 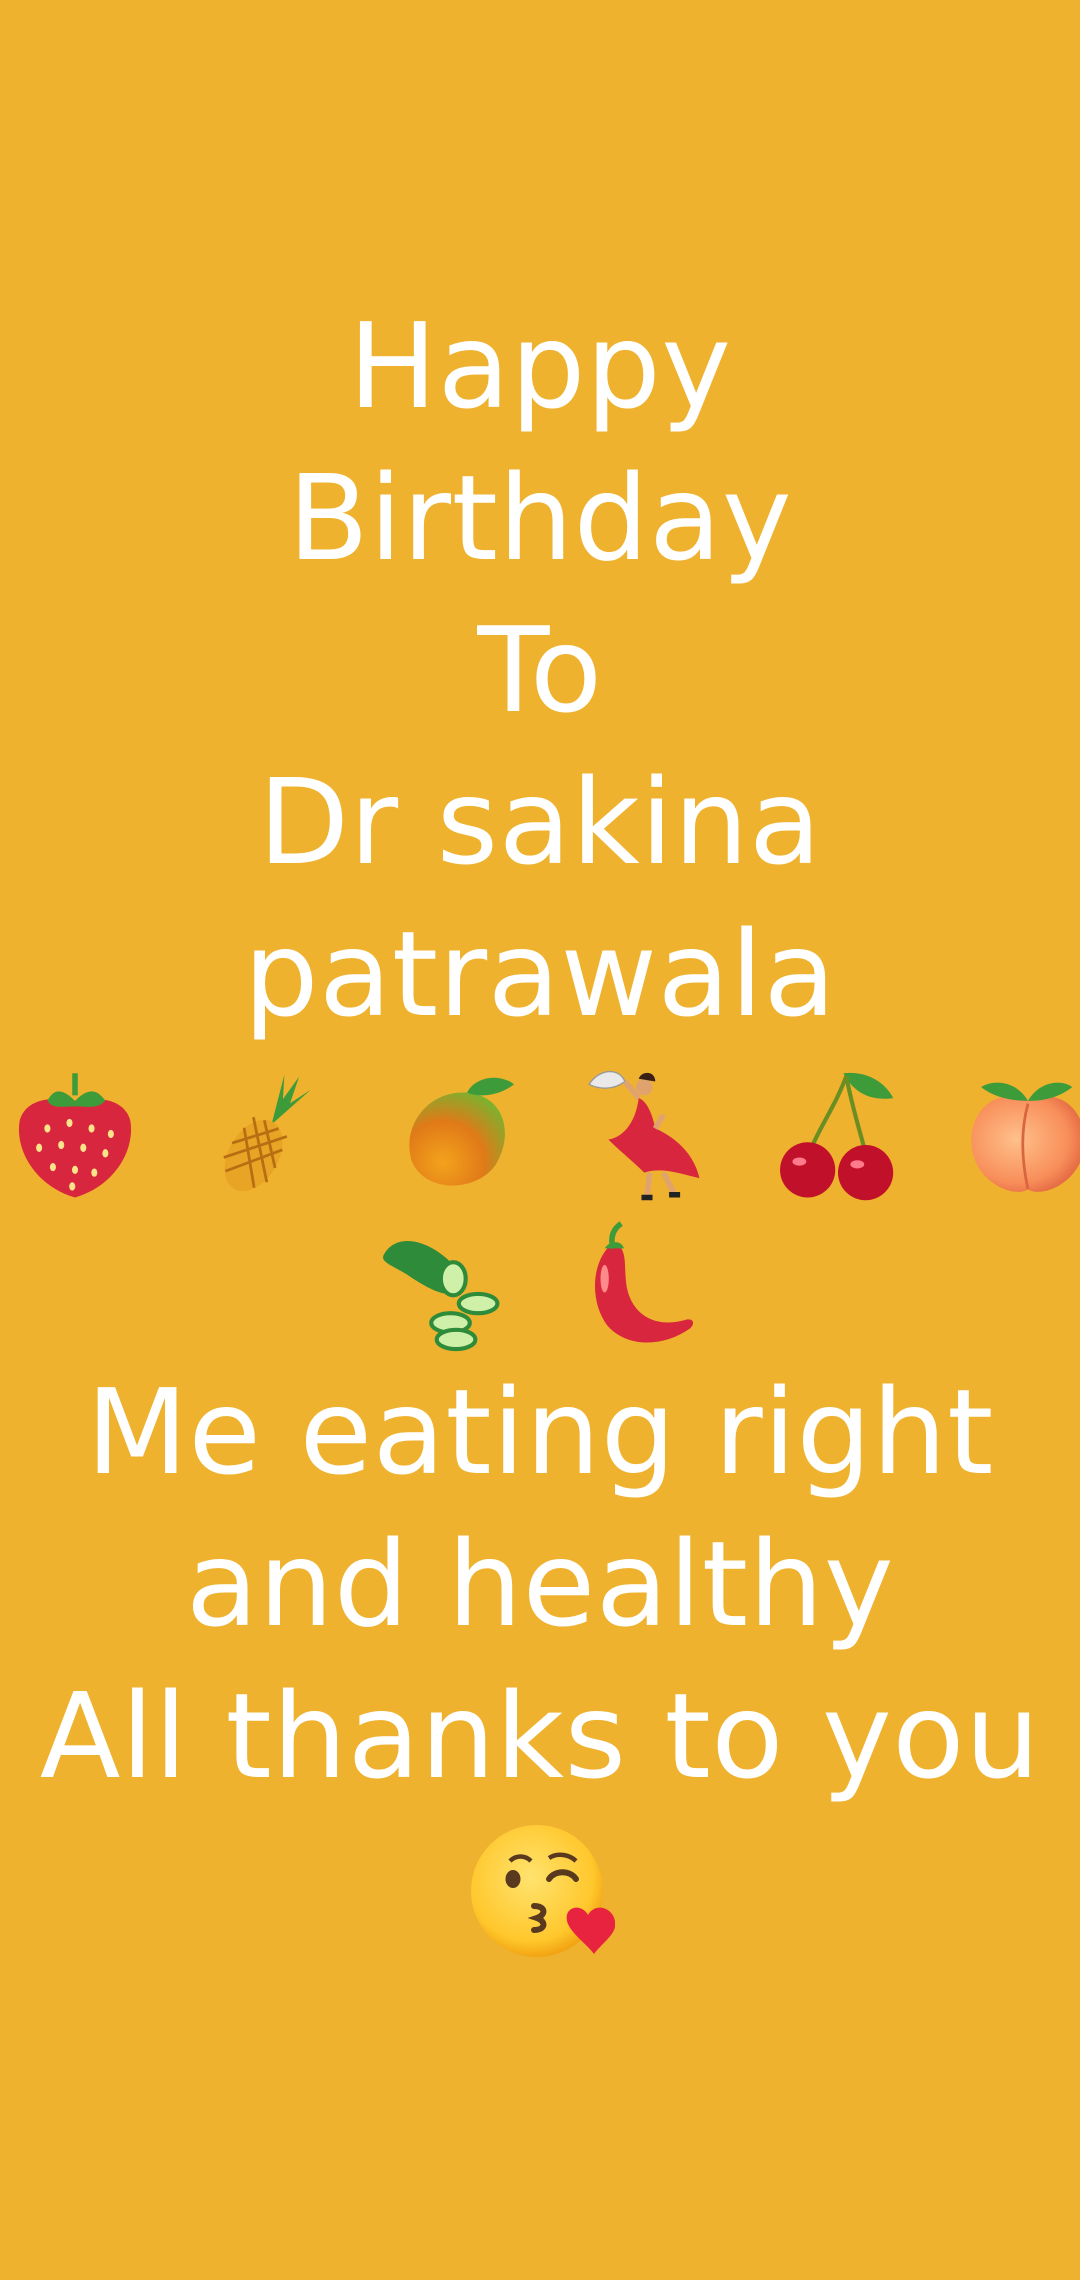 I want to click on message-line-1: Happy, so click(x=540, y=366).